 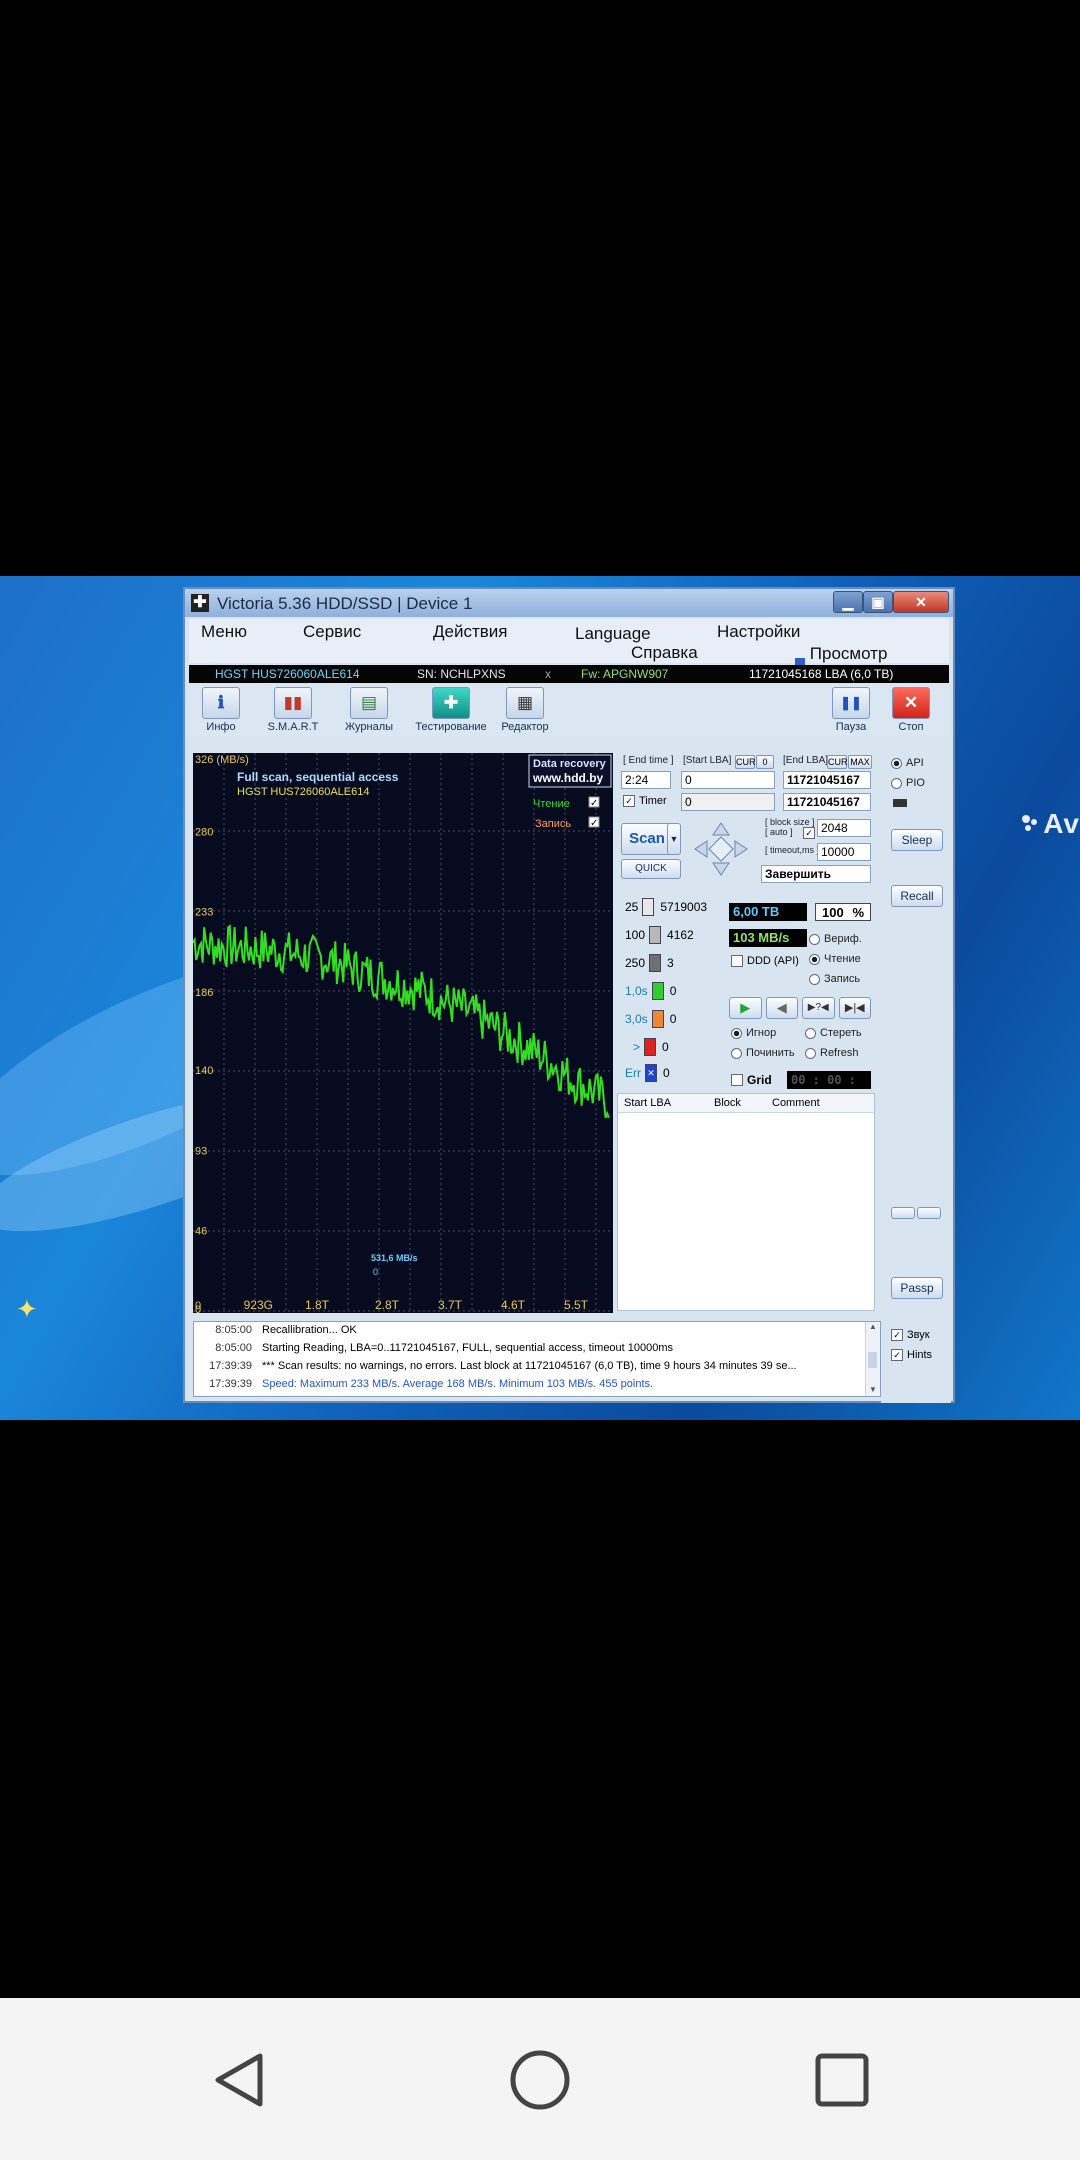 What do you see at coordinates (907, 763) in the screenshot?
I see `interface-api: API` at bounding box center [907, 763].